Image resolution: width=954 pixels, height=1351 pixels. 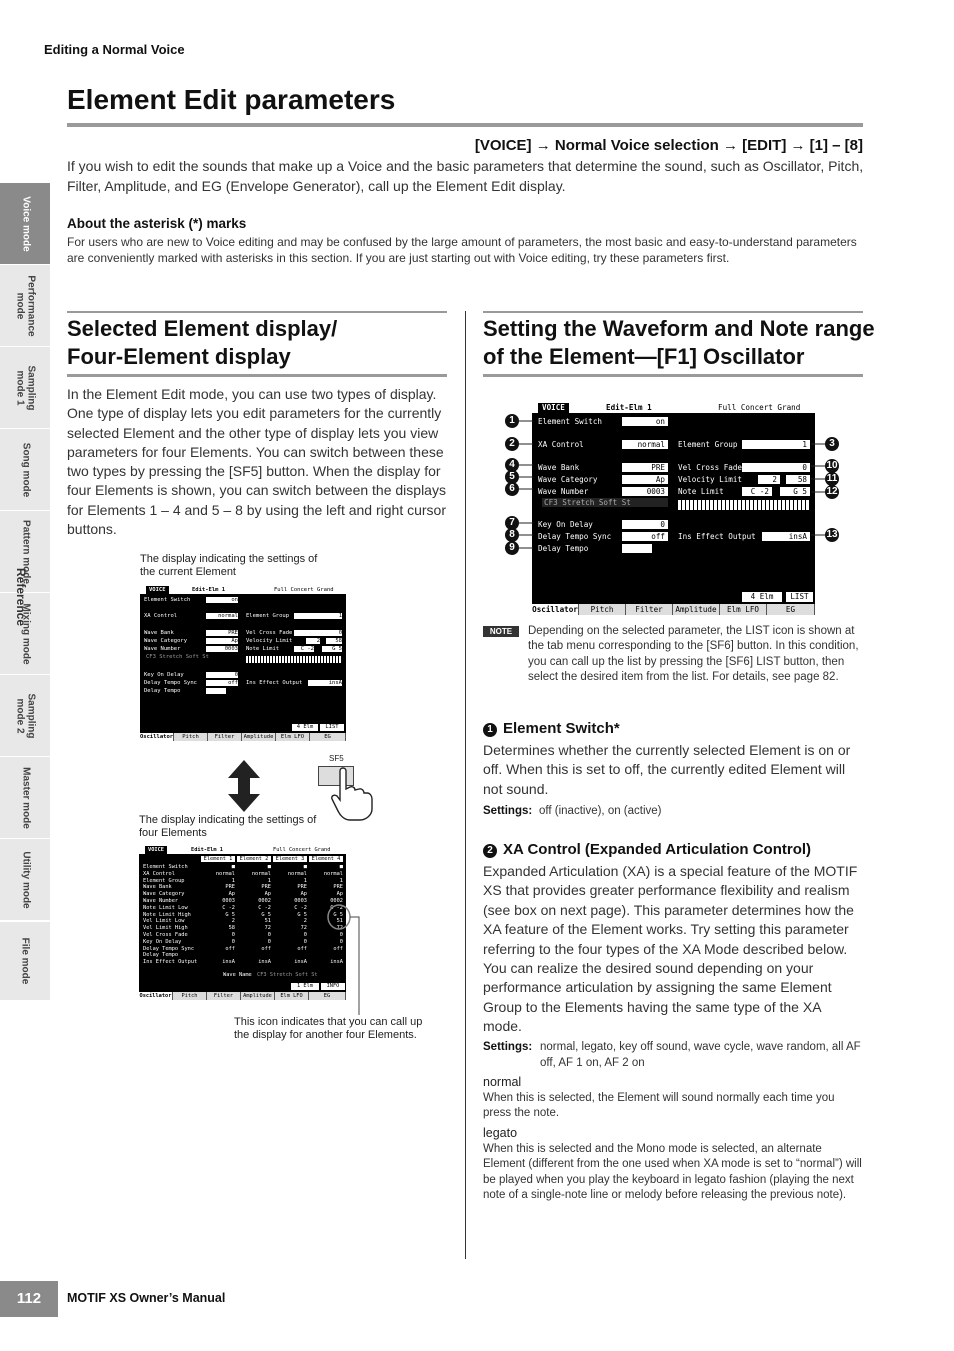 I want to click on side-tab-label: Performance mode, so click(x=26, y=305).